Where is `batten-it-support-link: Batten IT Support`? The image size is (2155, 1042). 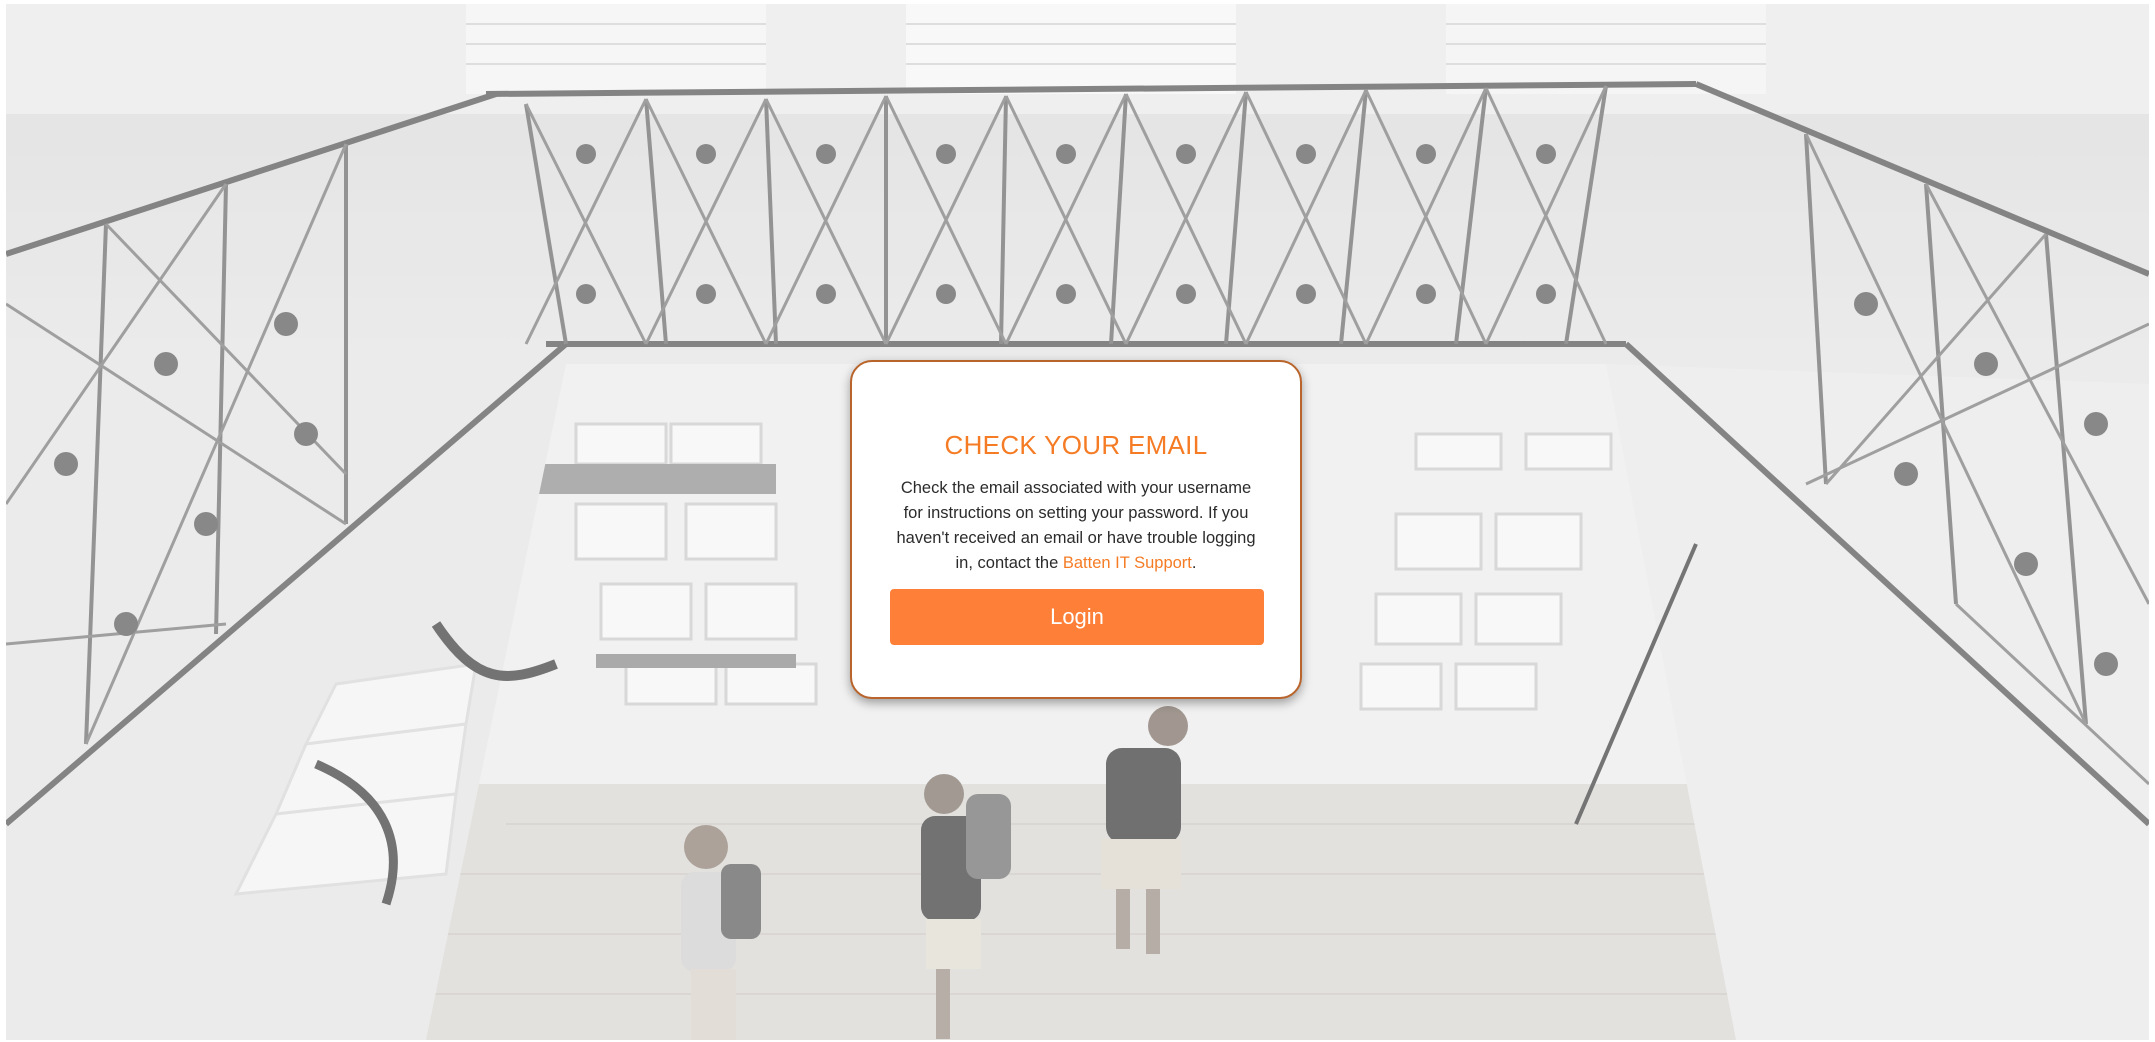
batten-it-support-link: Batten IT Support is located at coordinates (1127, 563).